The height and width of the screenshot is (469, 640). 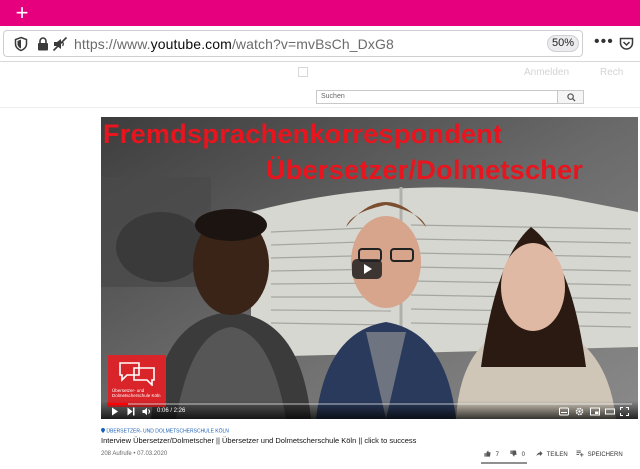 What do you see at coordinates (523, 455) in the screenshot?
I see `dislike-count: 0` at bounding box center [523, 455].